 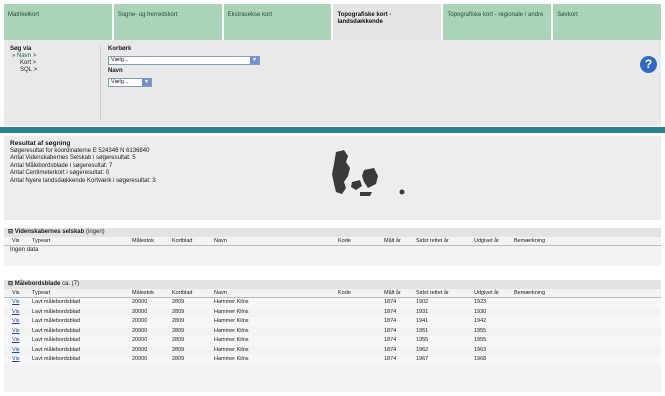 I want to click on map-funen, so click(x=356, y=185).